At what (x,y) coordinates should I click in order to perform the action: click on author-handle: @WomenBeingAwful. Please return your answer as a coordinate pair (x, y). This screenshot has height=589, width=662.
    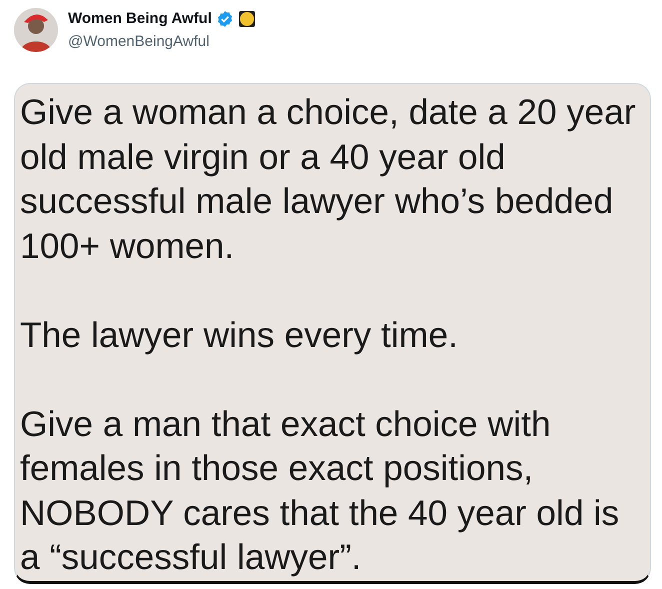
    Looking at the image, I should click on (162, 41).